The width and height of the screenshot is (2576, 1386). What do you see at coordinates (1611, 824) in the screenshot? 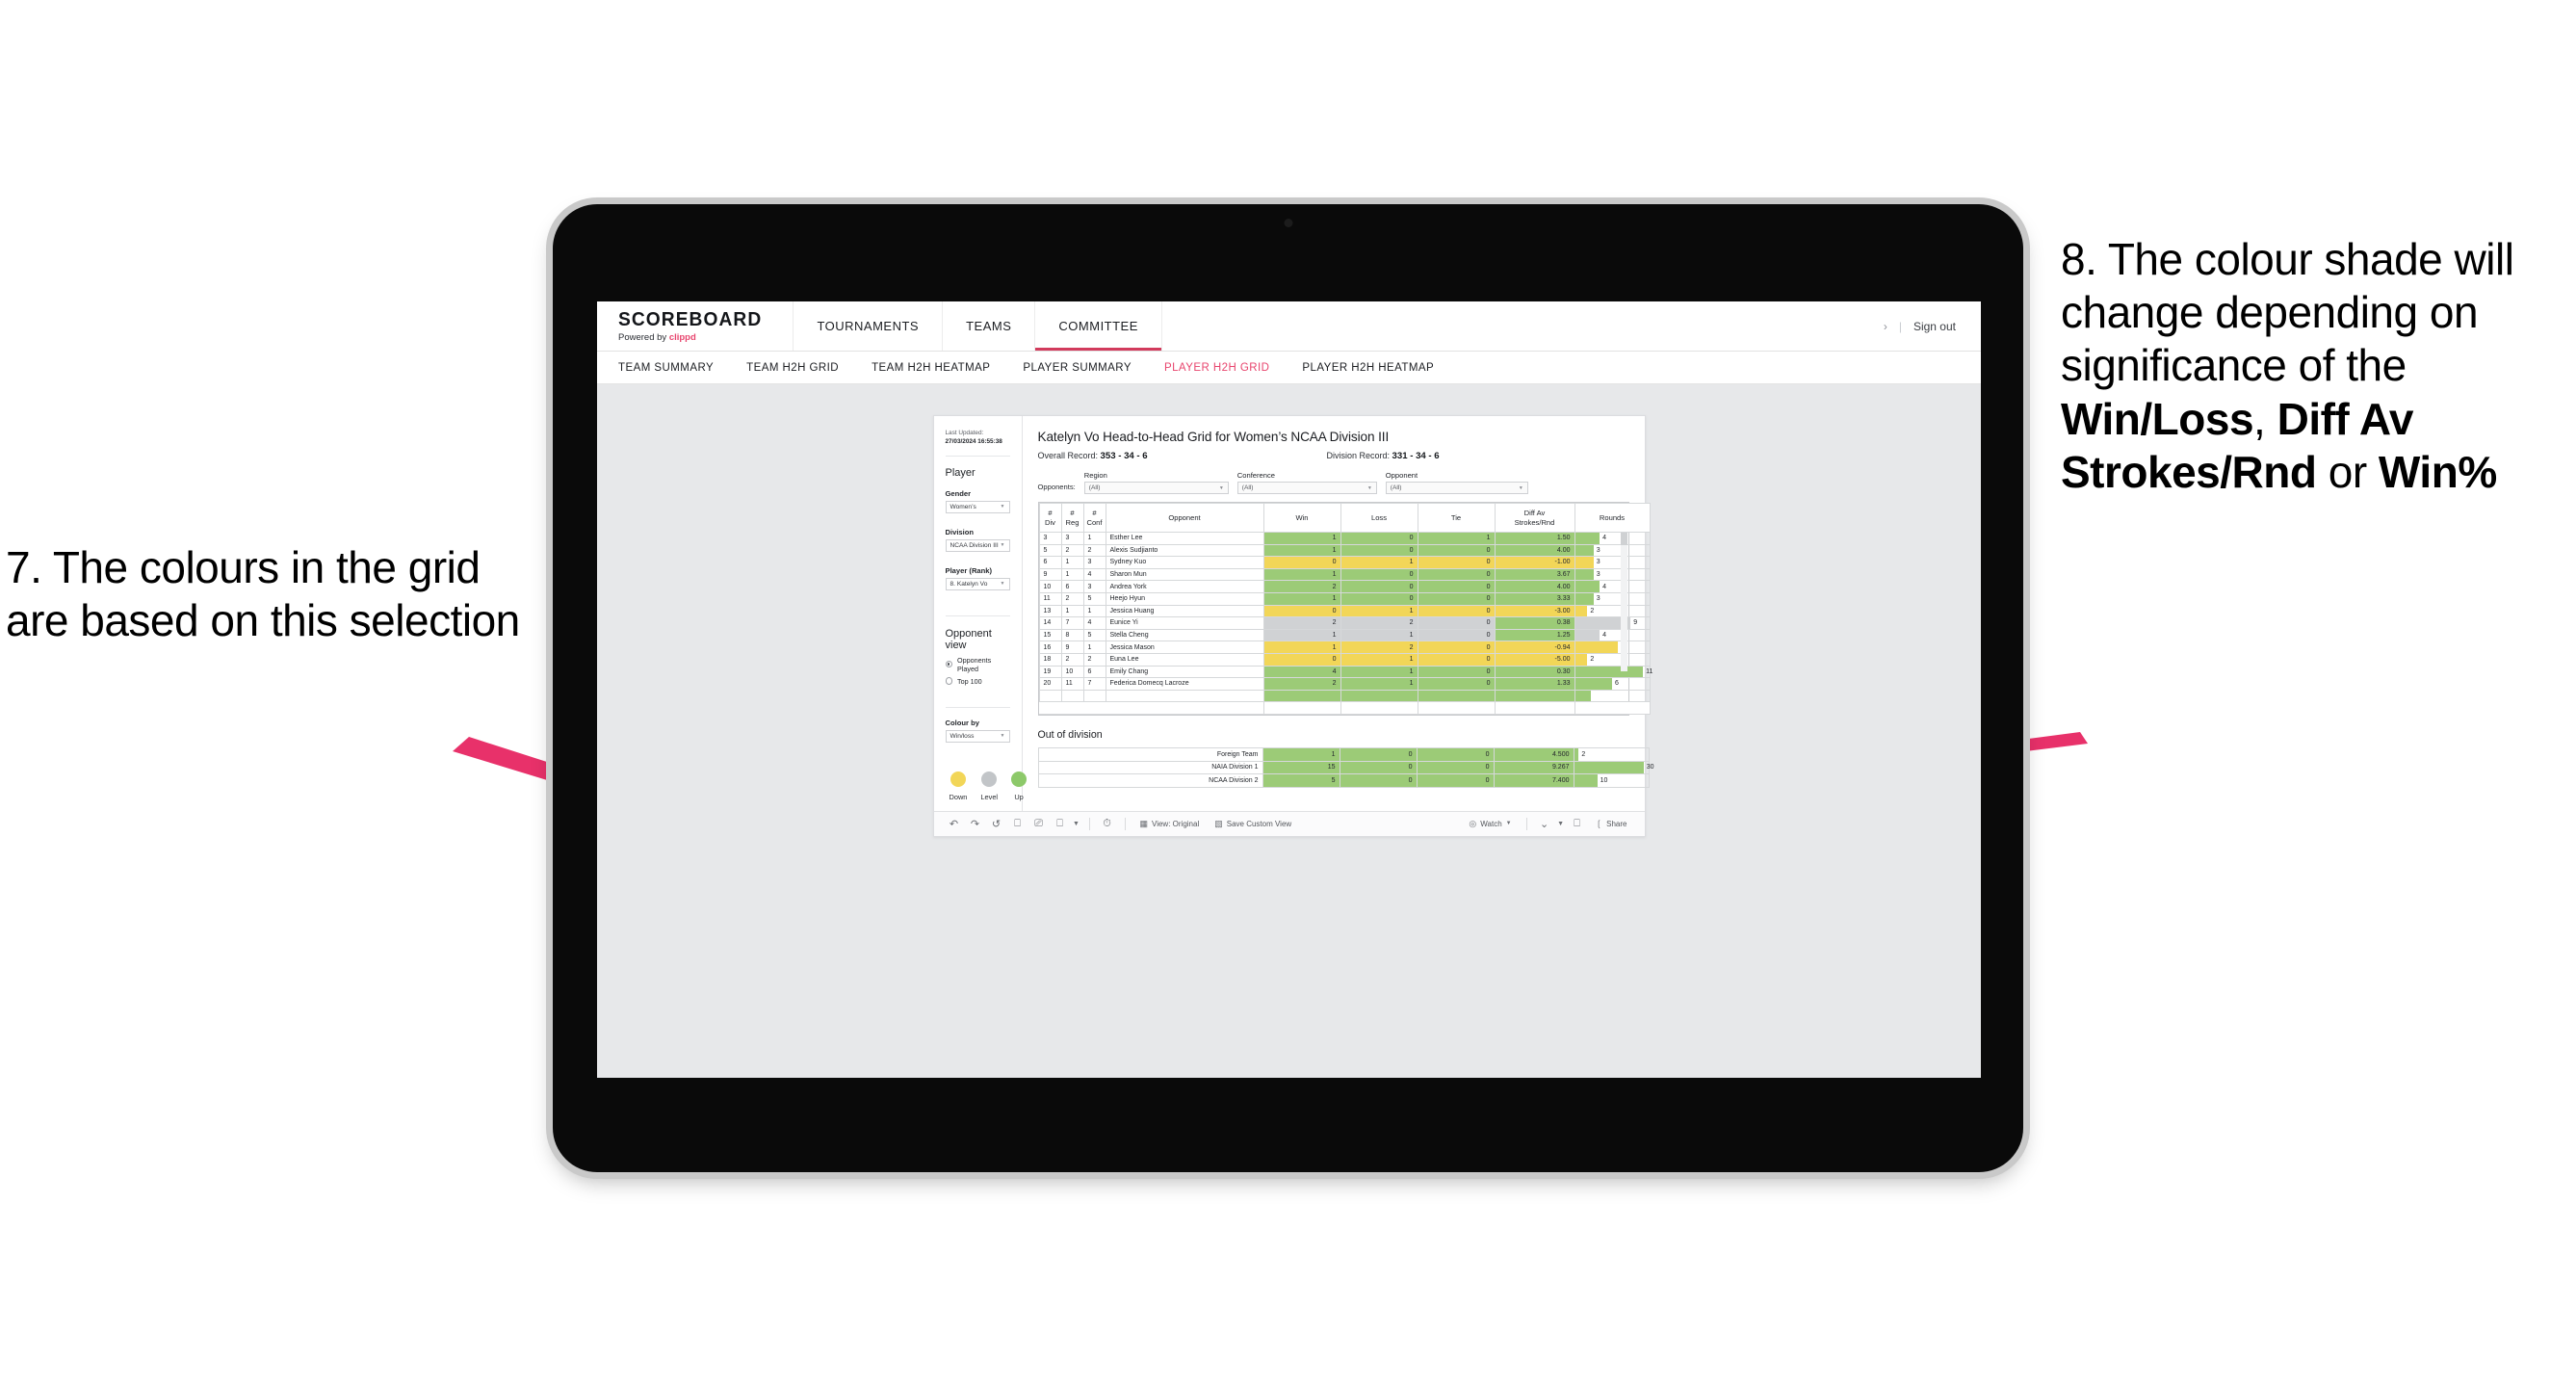
I see `share-button: ❲ Share` at bounding box center [1611, 824].